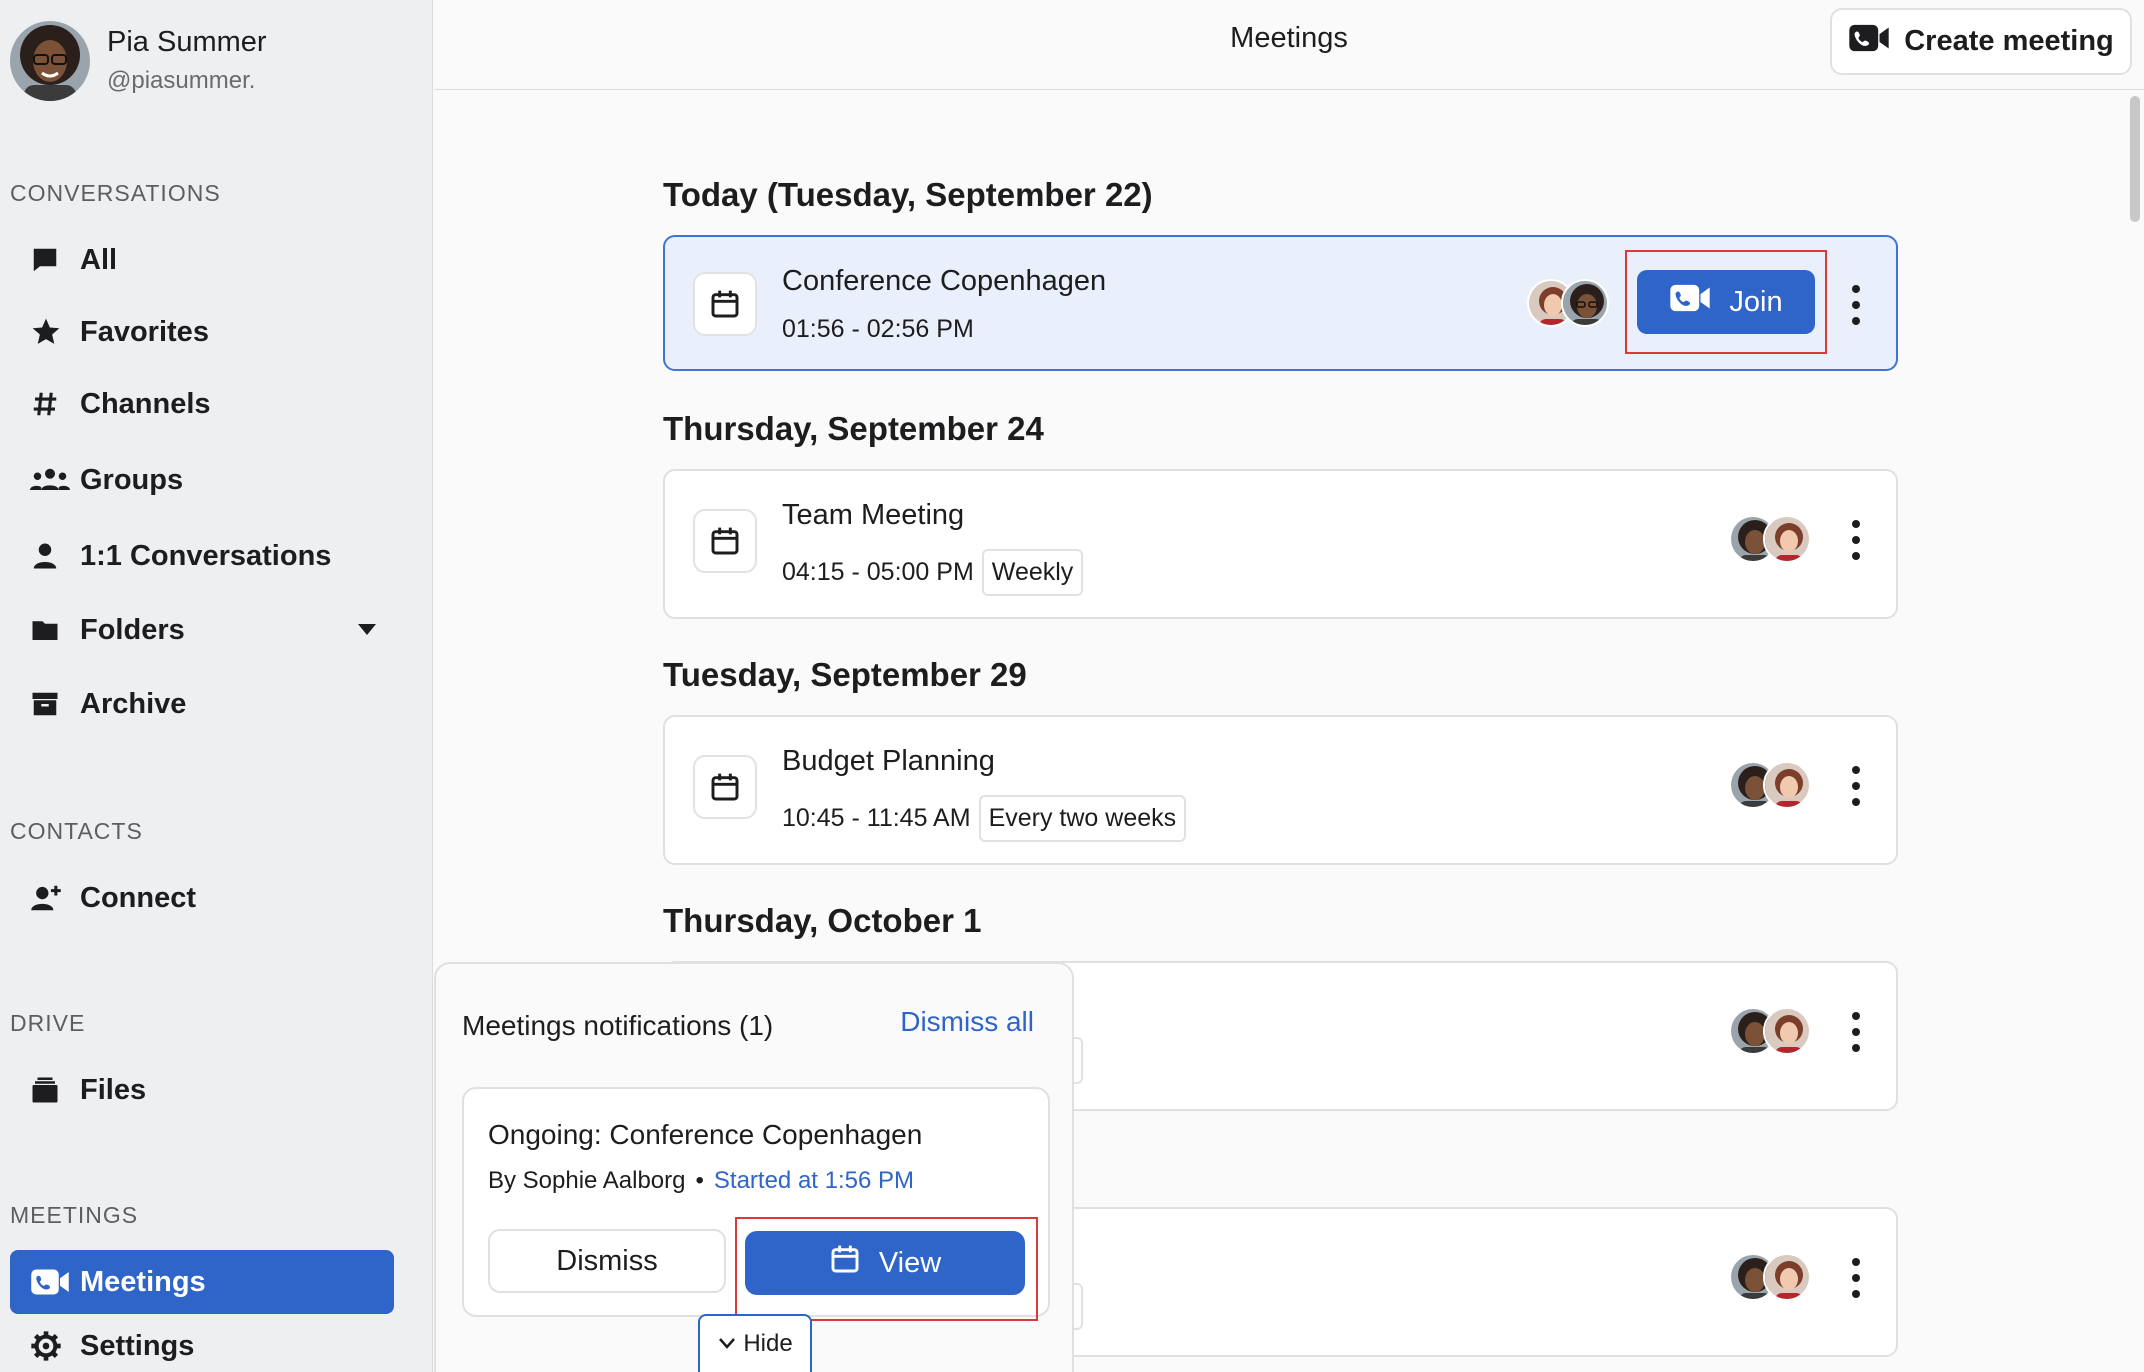  What do you see at coordinates (202, 704) in the screenshot?
I see `sidebar-item-archive: Archive` at bounding box center [202, 704].